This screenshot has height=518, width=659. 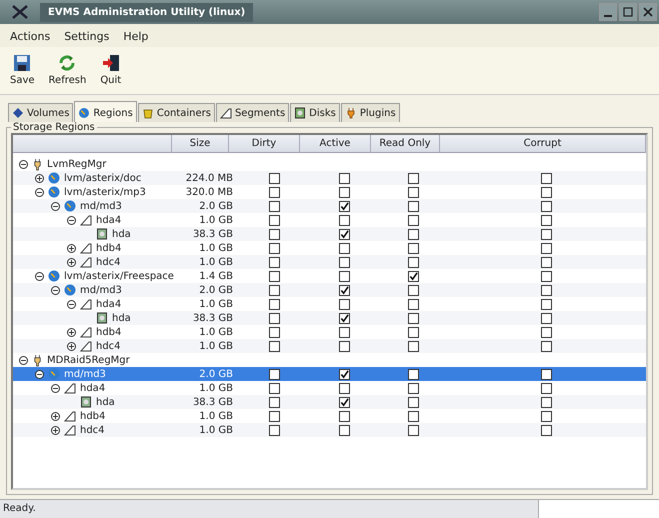 I want to click on column-header: Dirty, so click(x=264, y=144).